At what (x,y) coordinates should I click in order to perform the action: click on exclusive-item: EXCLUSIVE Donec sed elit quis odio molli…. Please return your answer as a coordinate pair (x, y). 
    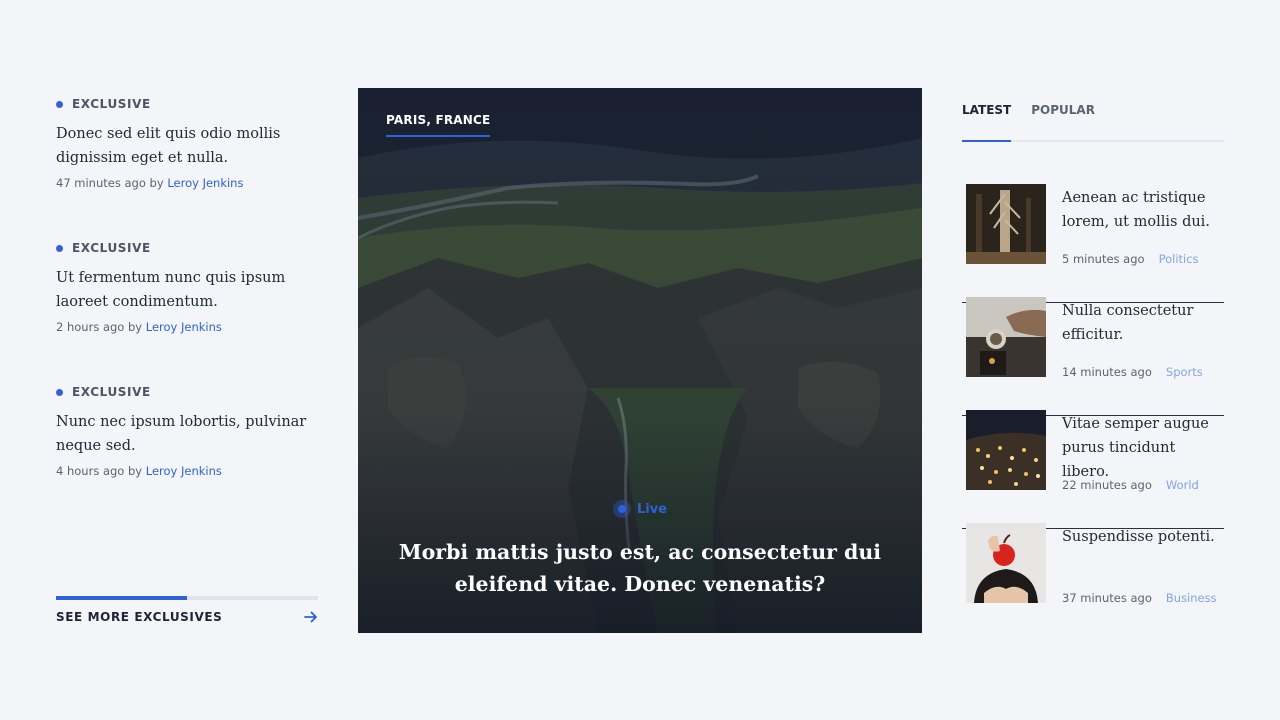
    Looking at the image, I should click on (187, 168).